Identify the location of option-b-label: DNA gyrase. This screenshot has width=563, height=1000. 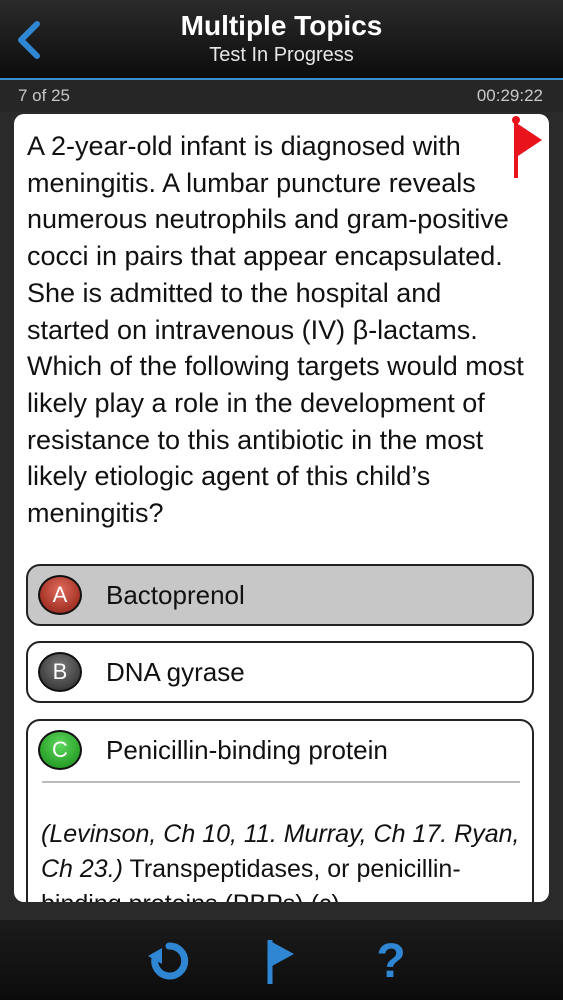
(175, 672).